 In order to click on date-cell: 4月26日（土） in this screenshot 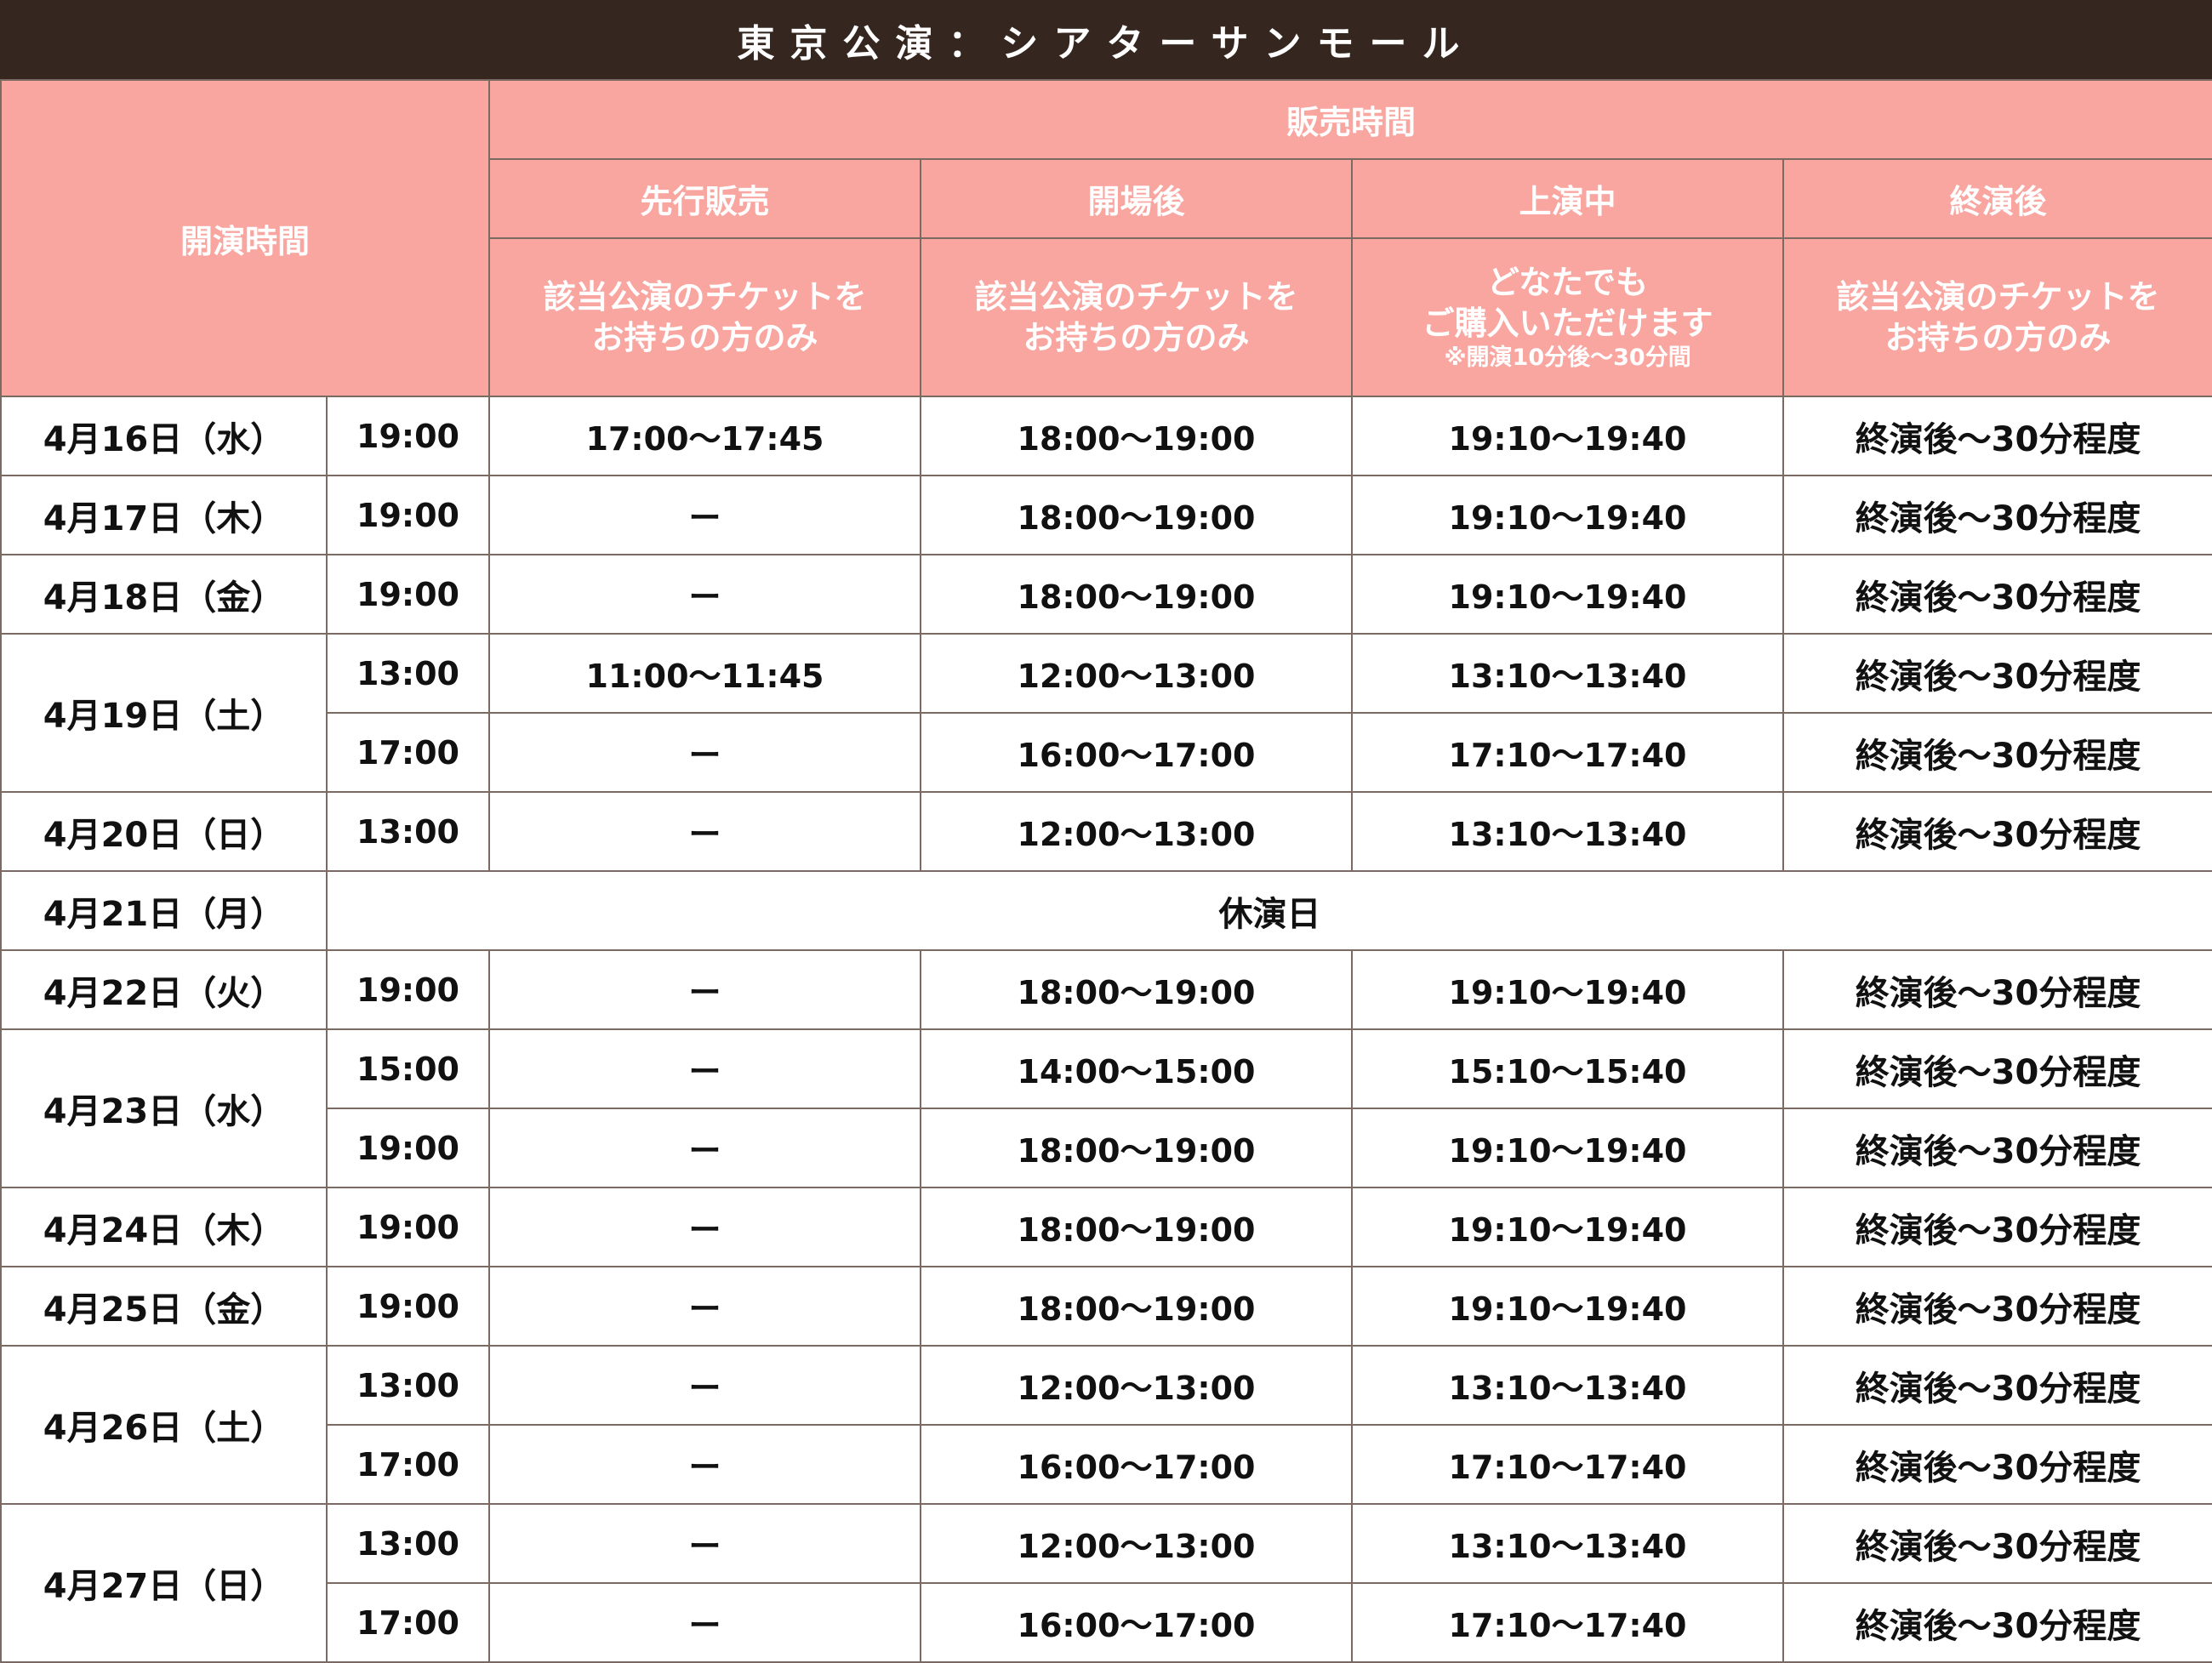, I will do `click(164, 1425)`.